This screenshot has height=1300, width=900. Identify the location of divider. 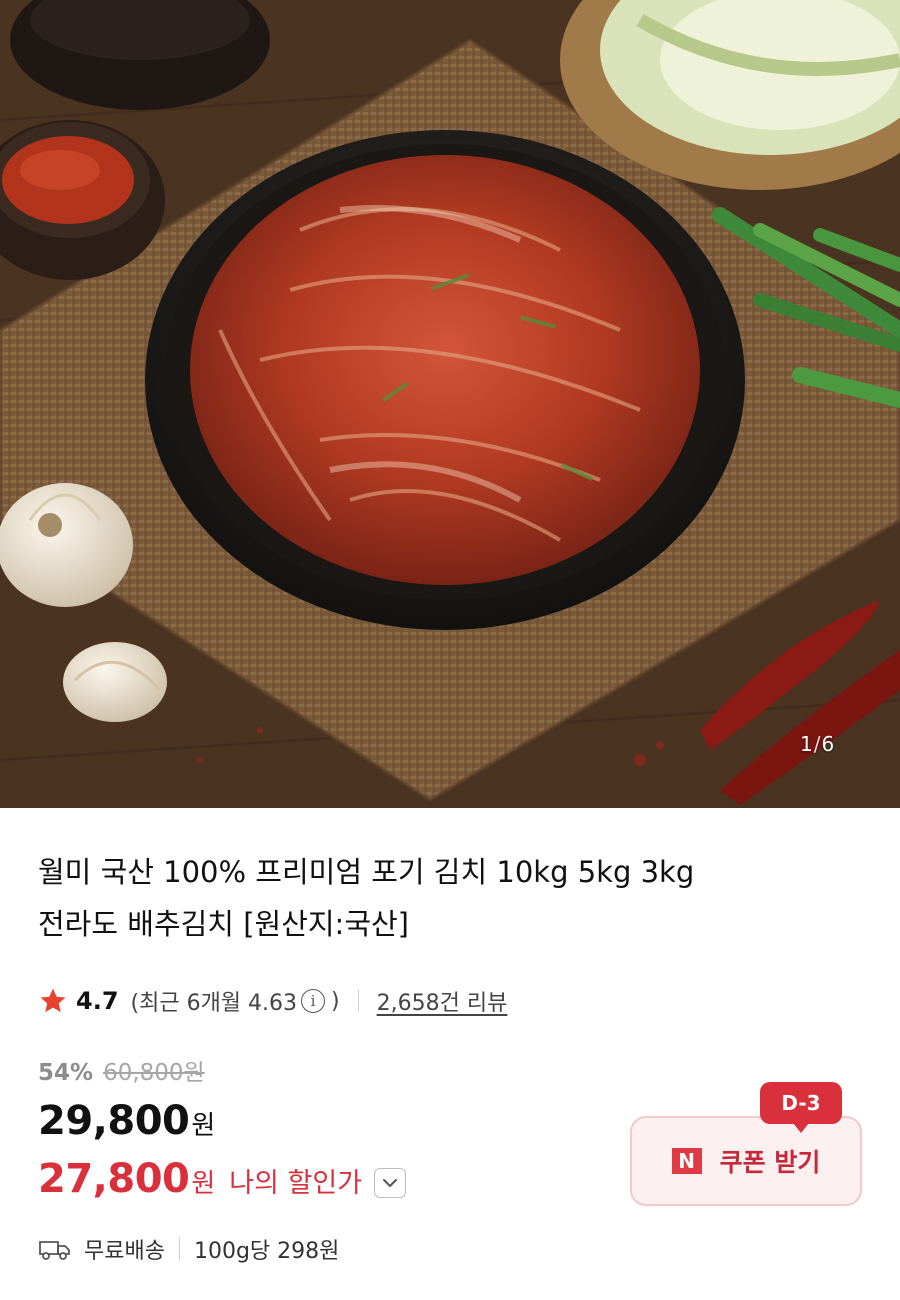
(358, 1001).